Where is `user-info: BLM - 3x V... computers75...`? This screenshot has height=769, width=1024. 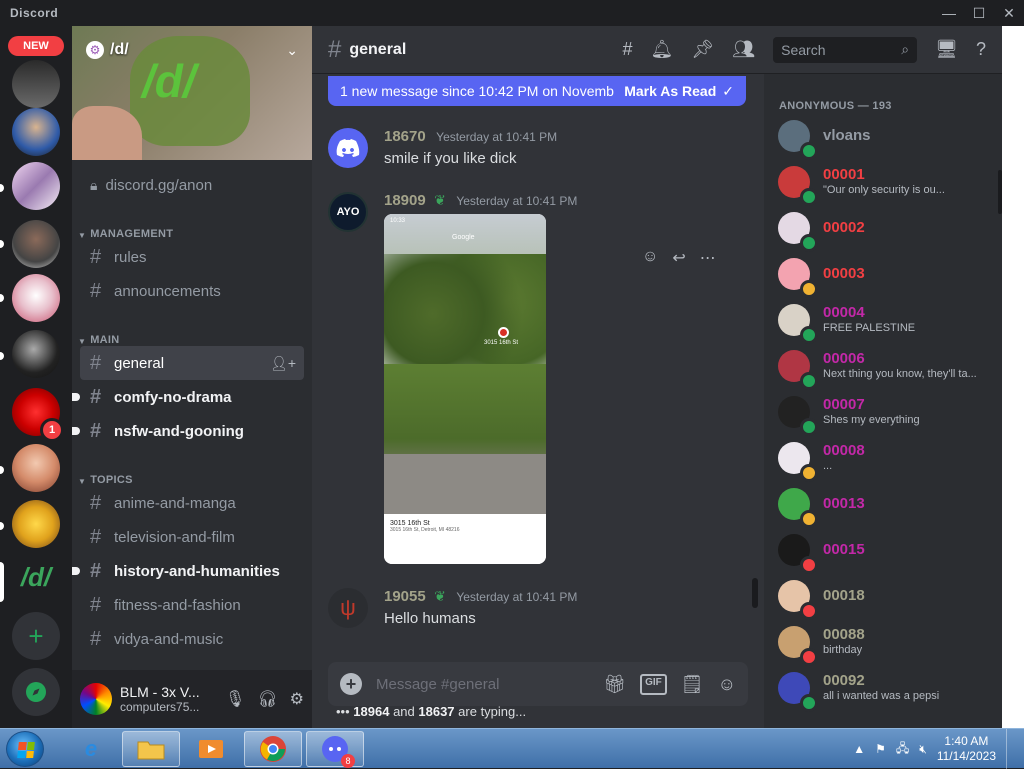 user-info: BLM - 3x V... computers75... is located at coordinates (160, 699).